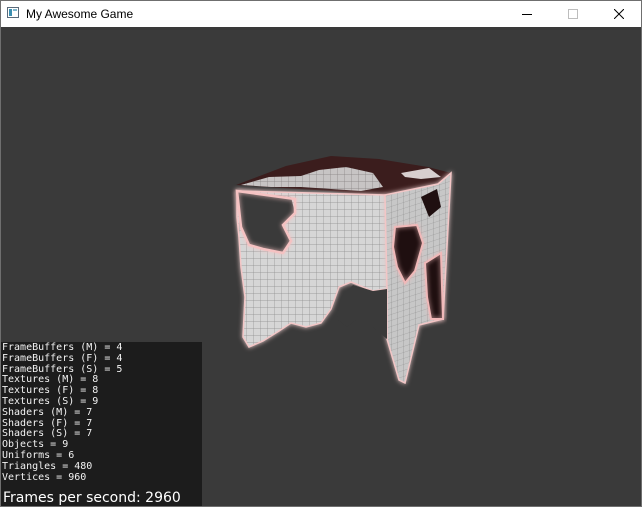 Image resolution: width=642 pixels, height=507 pixels. I want to click on maximize-button, so click(573, 14).